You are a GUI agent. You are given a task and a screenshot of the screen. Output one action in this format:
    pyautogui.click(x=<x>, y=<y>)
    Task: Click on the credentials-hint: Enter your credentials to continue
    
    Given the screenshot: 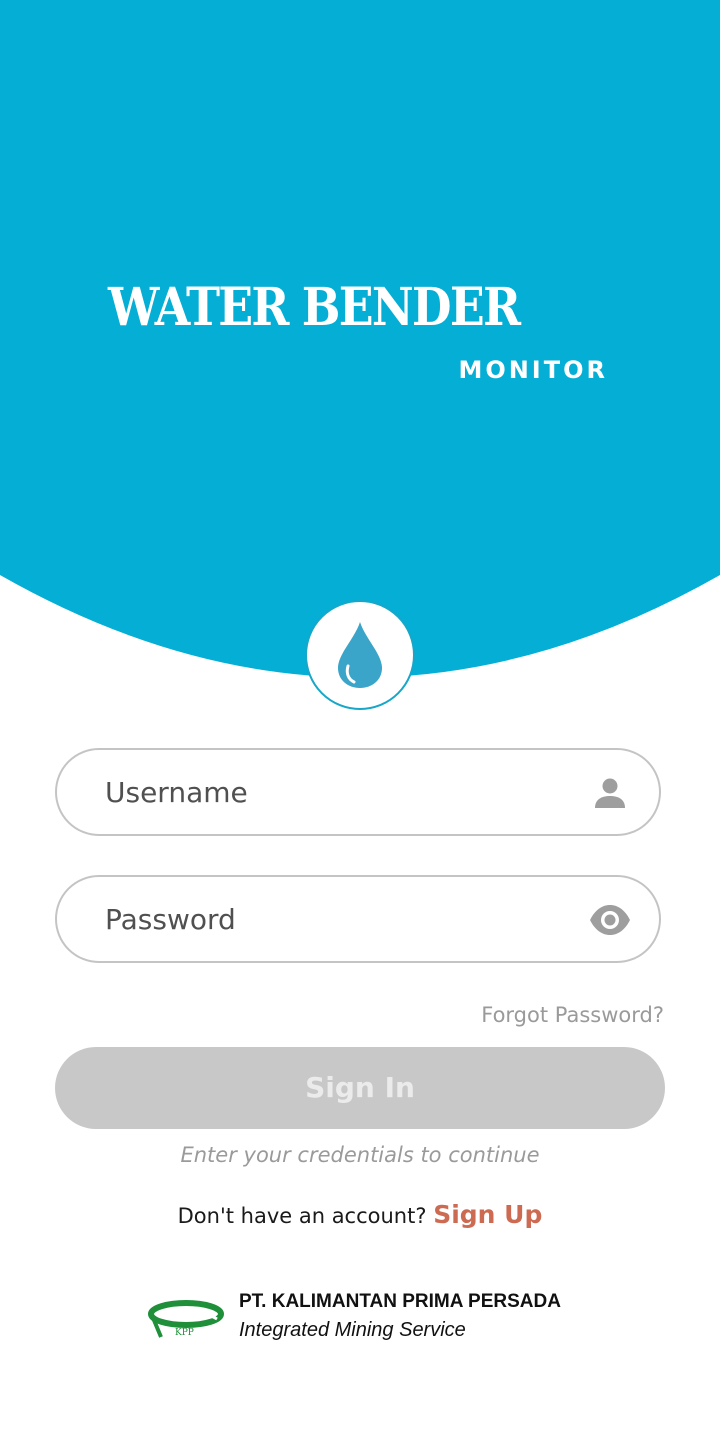 What is the action you would take?
    pyautogui.click(x=360, y=1155)
    